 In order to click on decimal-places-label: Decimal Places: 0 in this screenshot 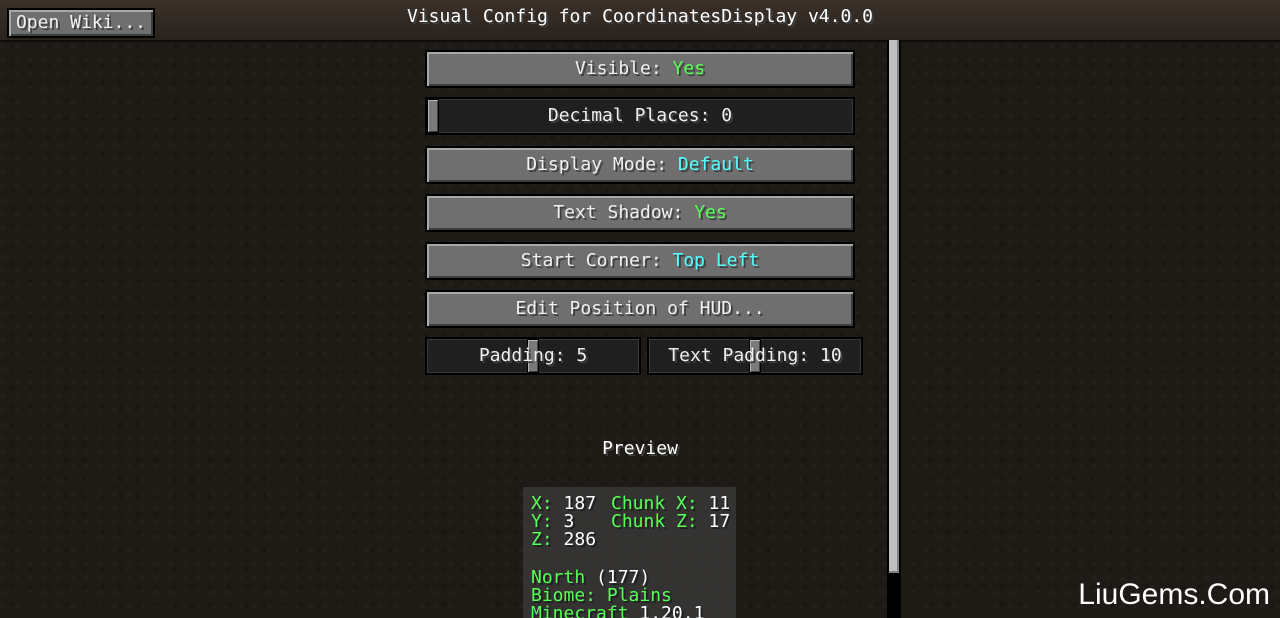, I will do `click(640, 115)`.